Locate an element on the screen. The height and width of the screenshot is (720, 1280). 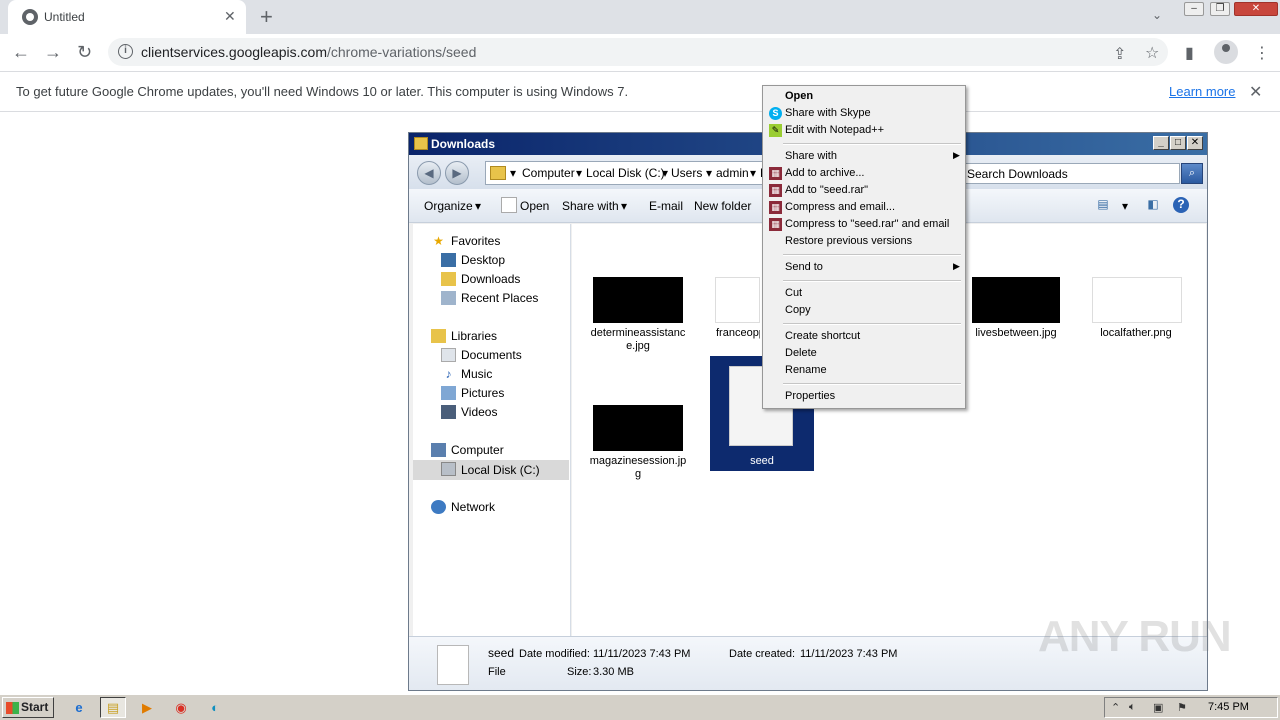
network-icon is located at coordinates (438, 507).